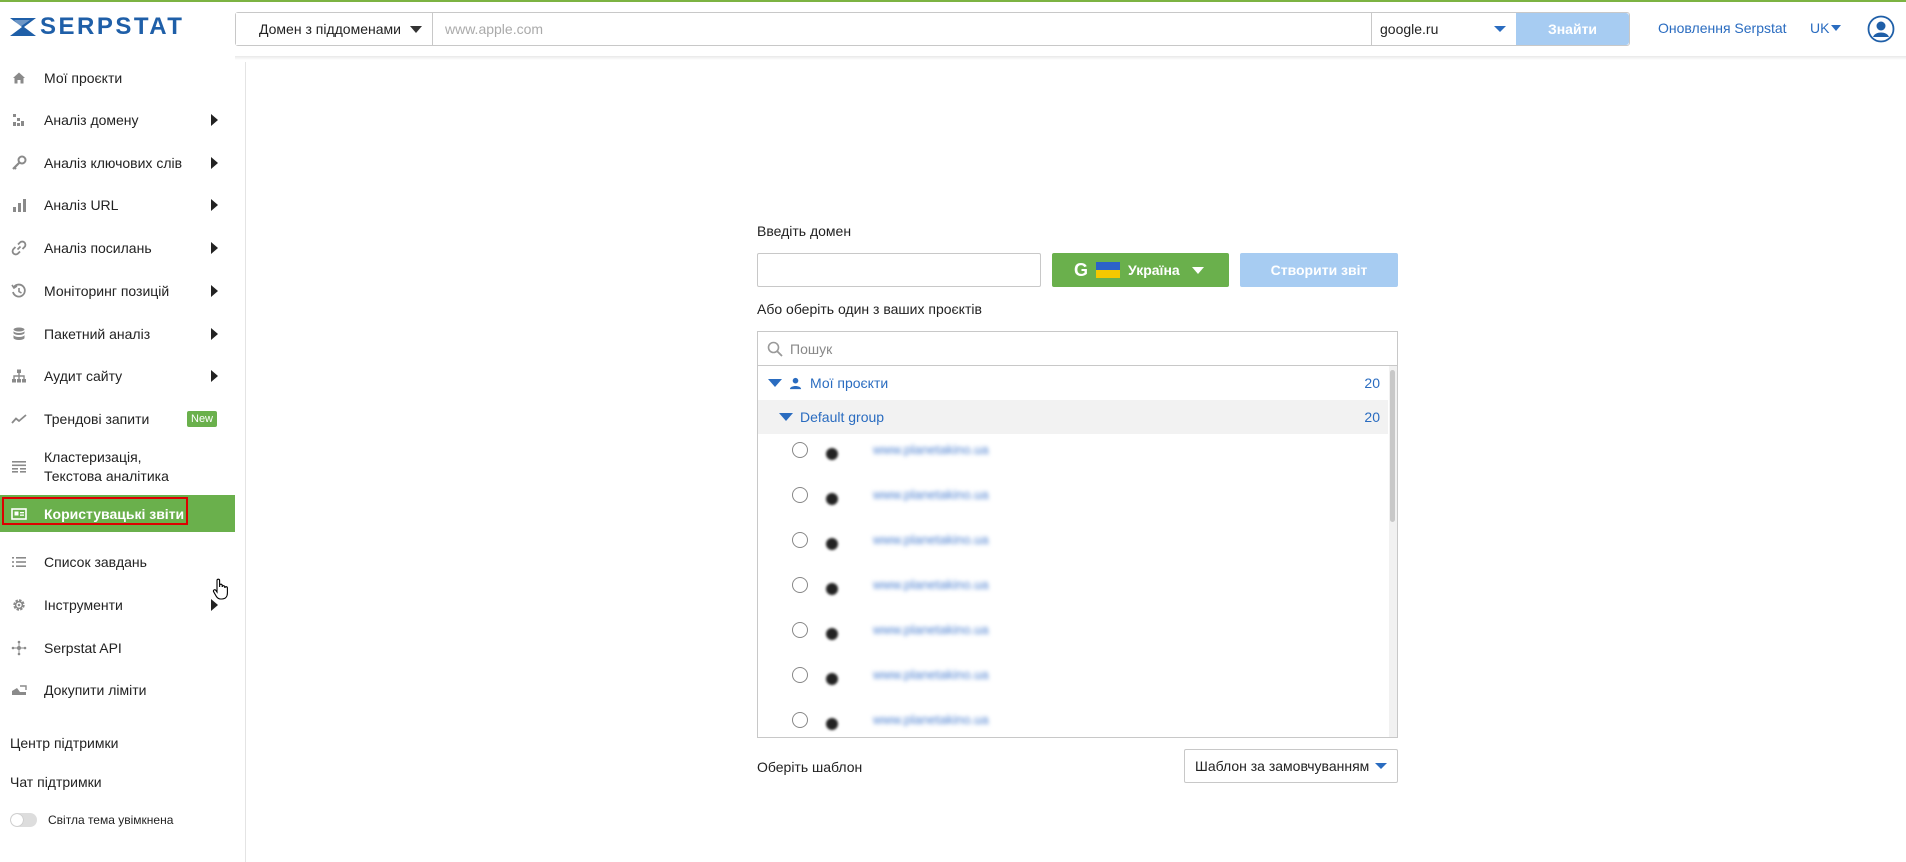  Describe the element at coordinates (1070, 58) in the screenshot. I see `topbar-shadow` at that location.